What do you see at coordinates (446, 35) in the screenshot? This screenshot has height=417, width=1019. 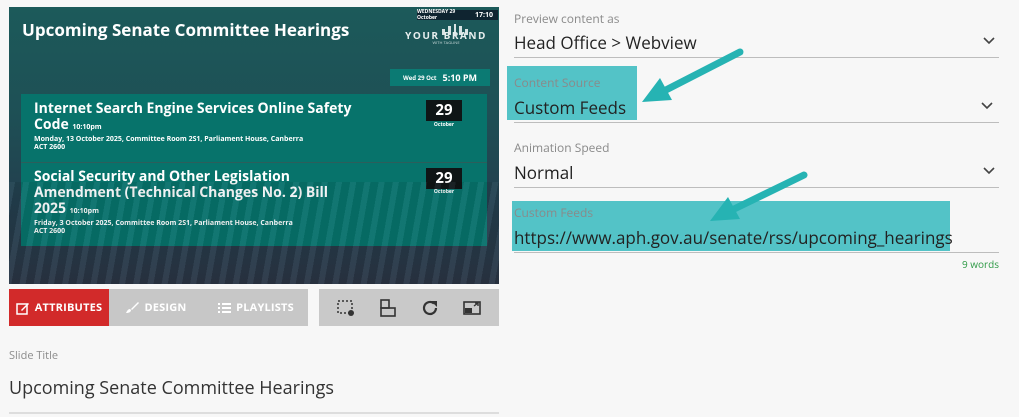 I see `brand-name: YOUR BRAND` at bounding box center [446, 35].